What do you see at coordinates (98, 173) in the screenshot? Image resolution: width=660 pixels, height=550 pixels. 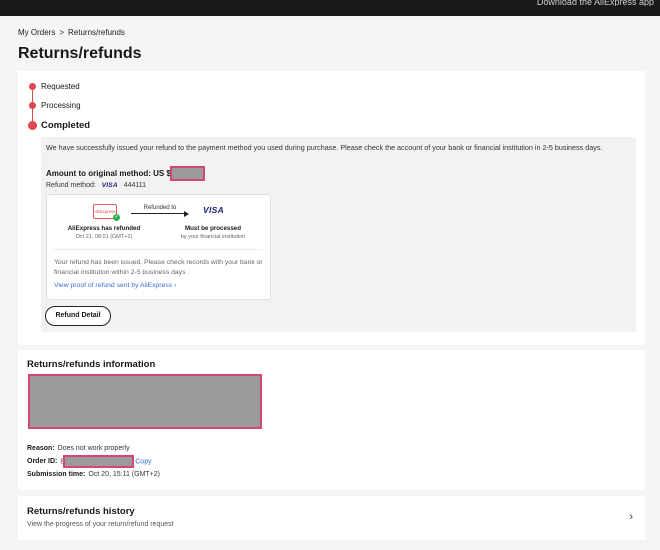 I see `amount-label: Amount to original method:` at bounding box center [98, 173].